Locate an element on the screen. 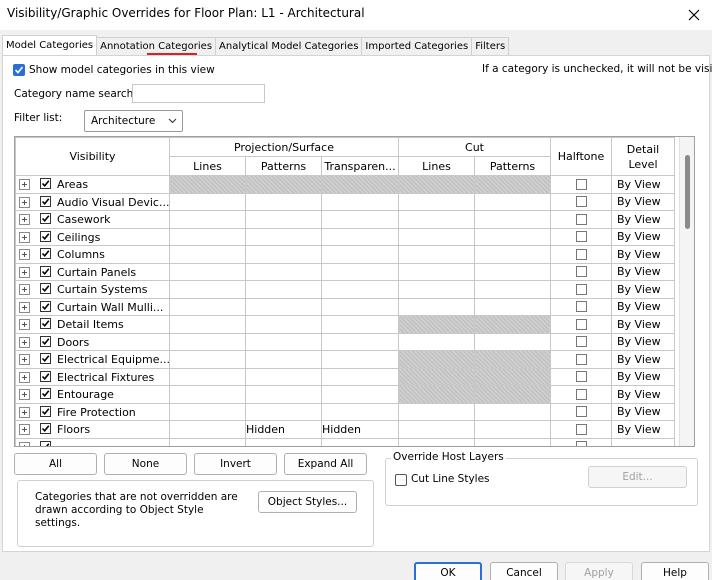 The image size is (712, 580). header-proj-lines: Lines is located at coordinates (207, 166).